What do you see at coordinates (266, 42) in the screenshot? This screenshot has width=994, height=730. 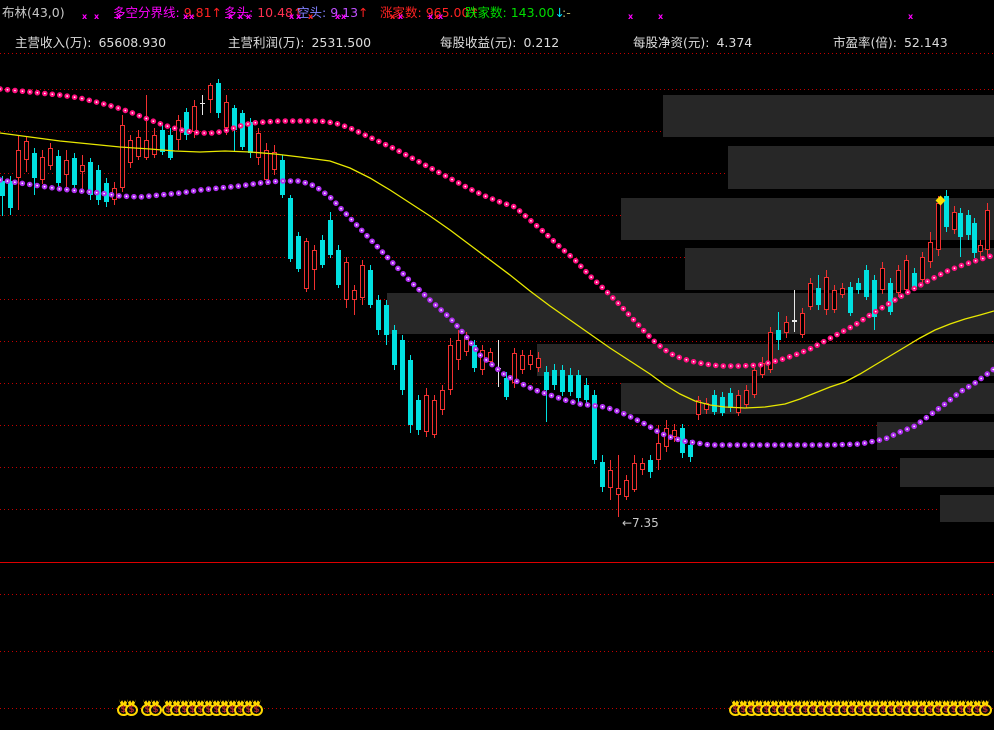 I see `fundamental-label: 主营利润(万):` at bounding box center [266, 42].